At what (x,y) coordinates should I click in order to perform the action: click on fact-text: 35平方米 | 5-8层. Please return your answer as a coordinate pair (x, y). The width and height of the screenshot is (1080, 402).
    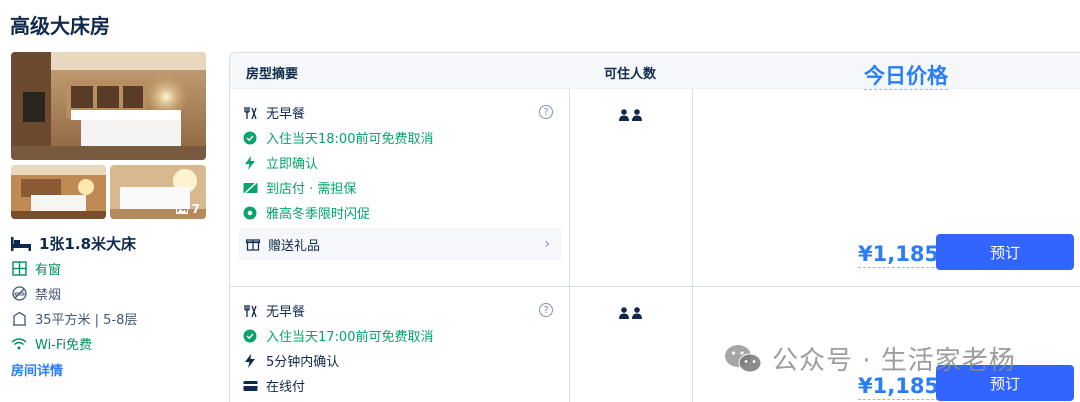
    Looking at the image, I should click on (86, 320).